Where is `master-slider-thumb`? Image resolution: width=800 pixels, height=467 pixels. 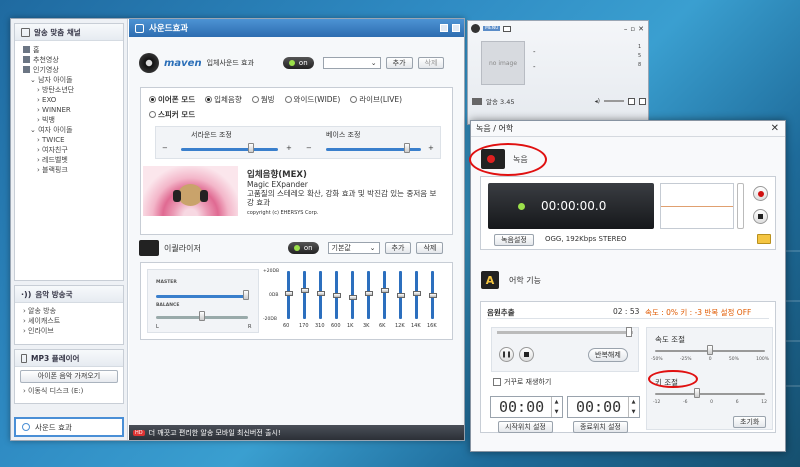 master-slider-thumb is located at coordinates (246, 295).